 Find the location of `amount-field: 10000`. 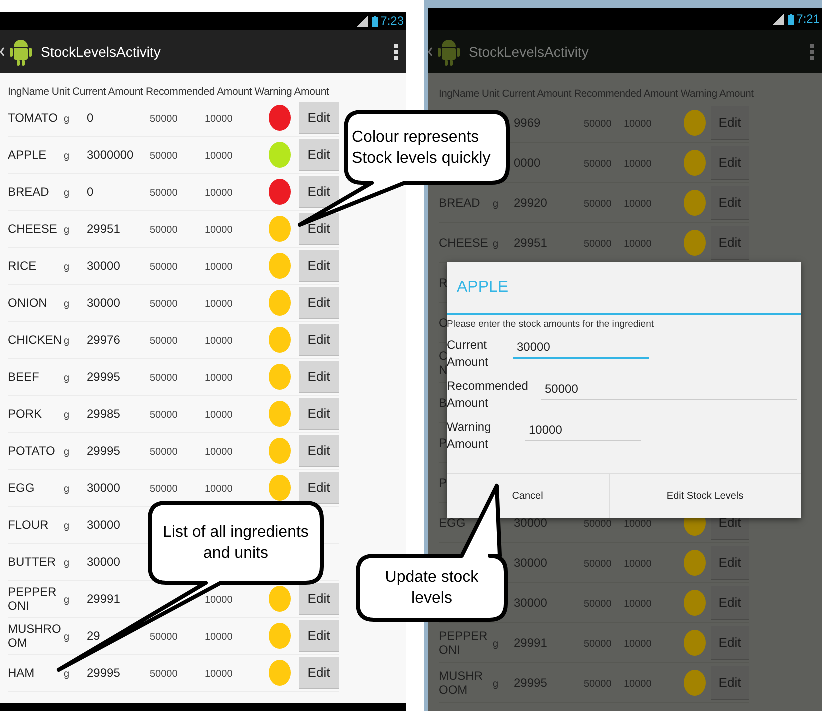

amount-field: 10000 is located at coordinates (583, 430).